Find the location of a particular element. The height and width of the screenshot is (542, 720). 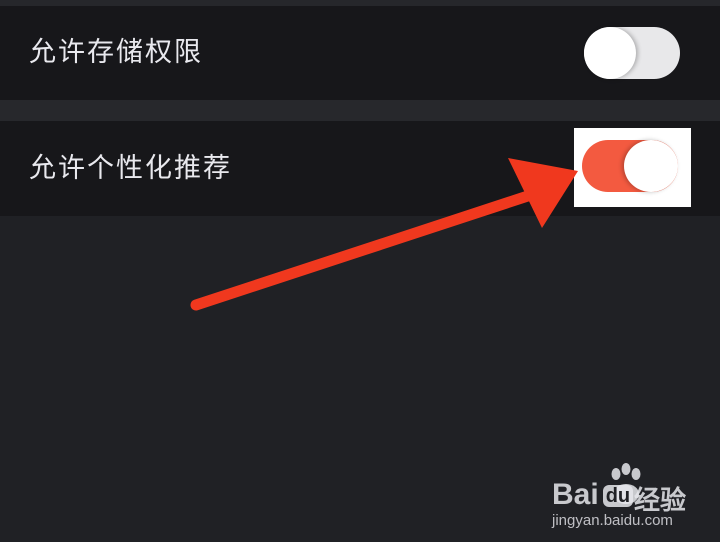

storage-permission-label: 允许存储权限 is located at coordinates (116, 52).